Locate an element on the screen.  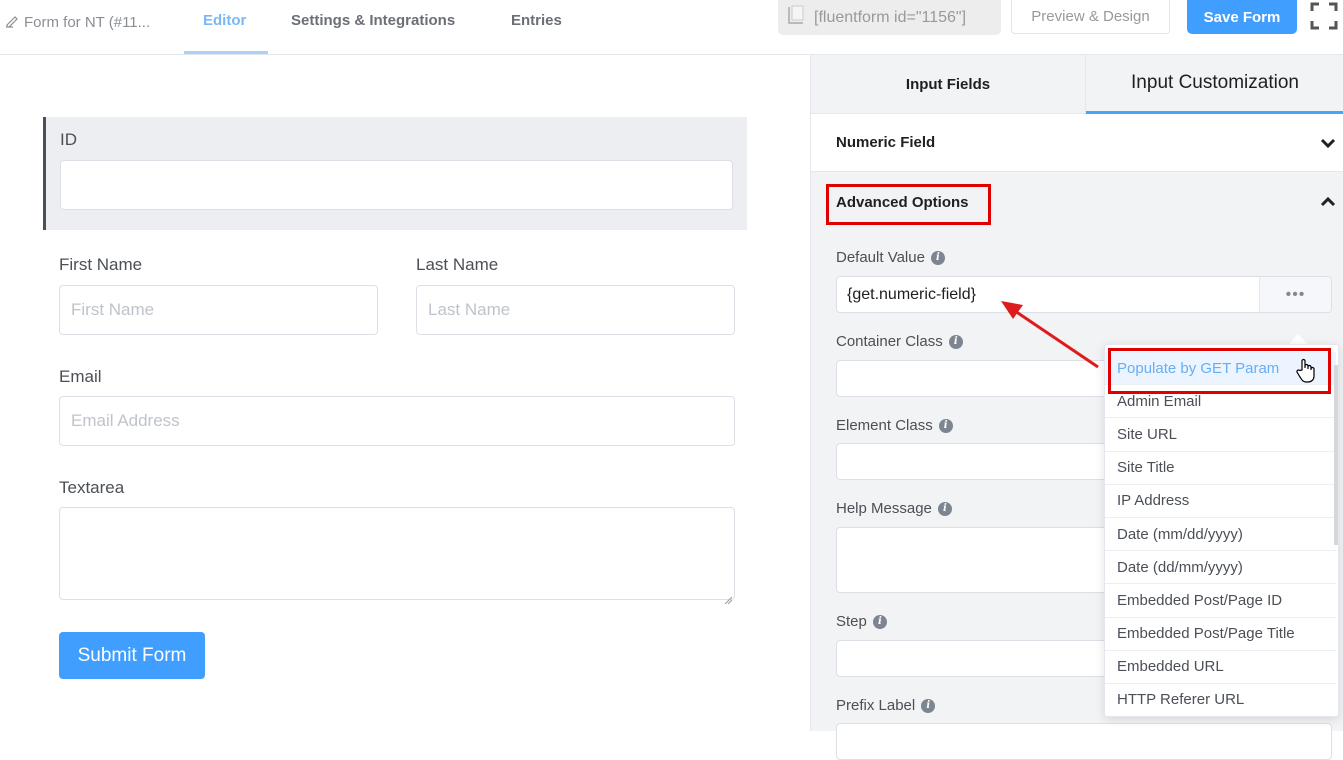
tab-input-fields: Input Fields is located at coordinates (948, 84).